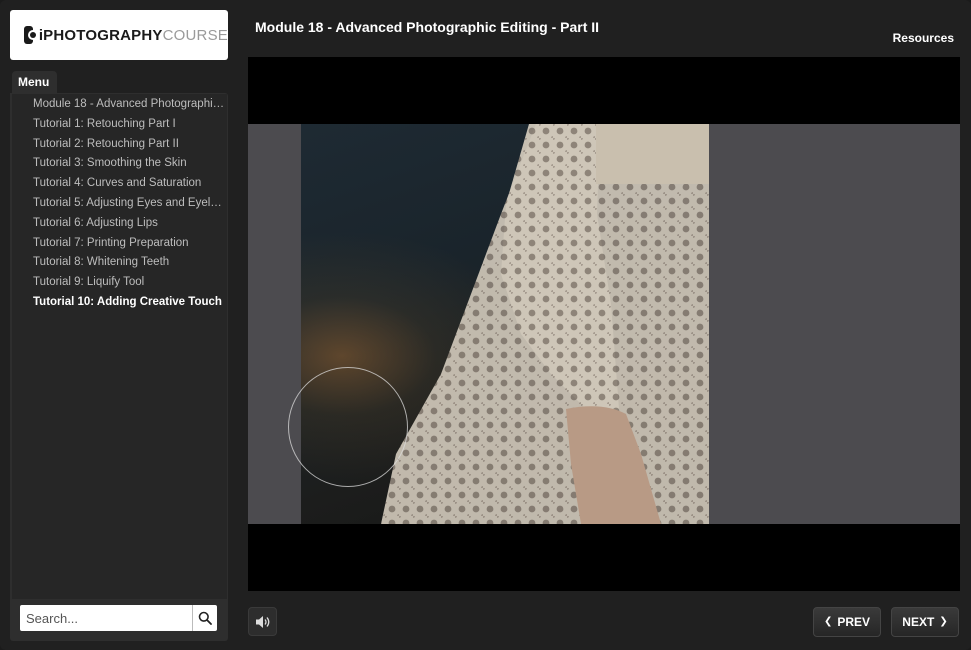 The height and width of the screenshot is (650, 971). I want to click on menu-item: Tutorial 3: Smoothing the Skin, so click(119, 163).